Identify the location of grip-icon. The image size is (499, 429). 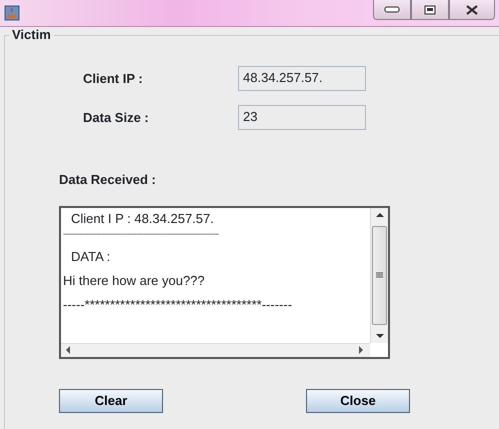
(379, 275).